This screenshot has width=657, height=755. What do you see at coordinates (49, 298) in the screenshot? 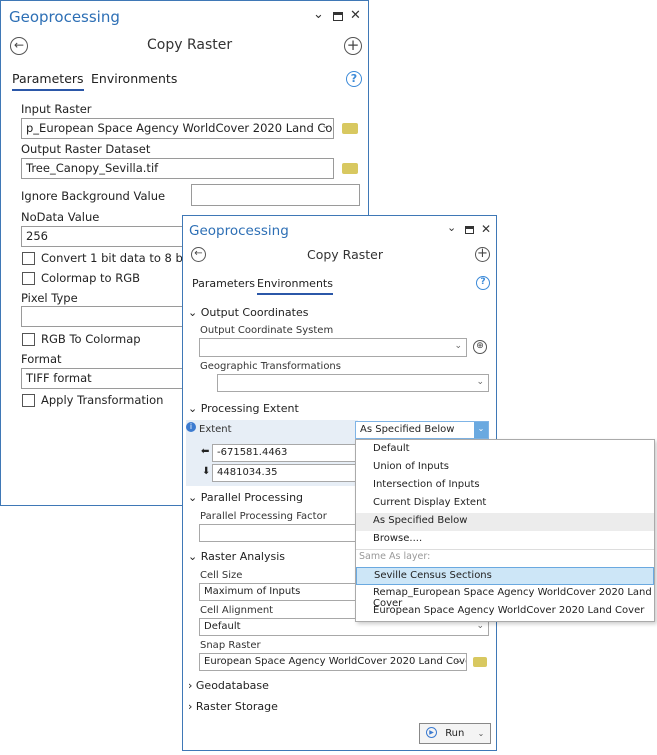
I see `pixel-type-label: Pixel Type` at bounding box center [49, 298].